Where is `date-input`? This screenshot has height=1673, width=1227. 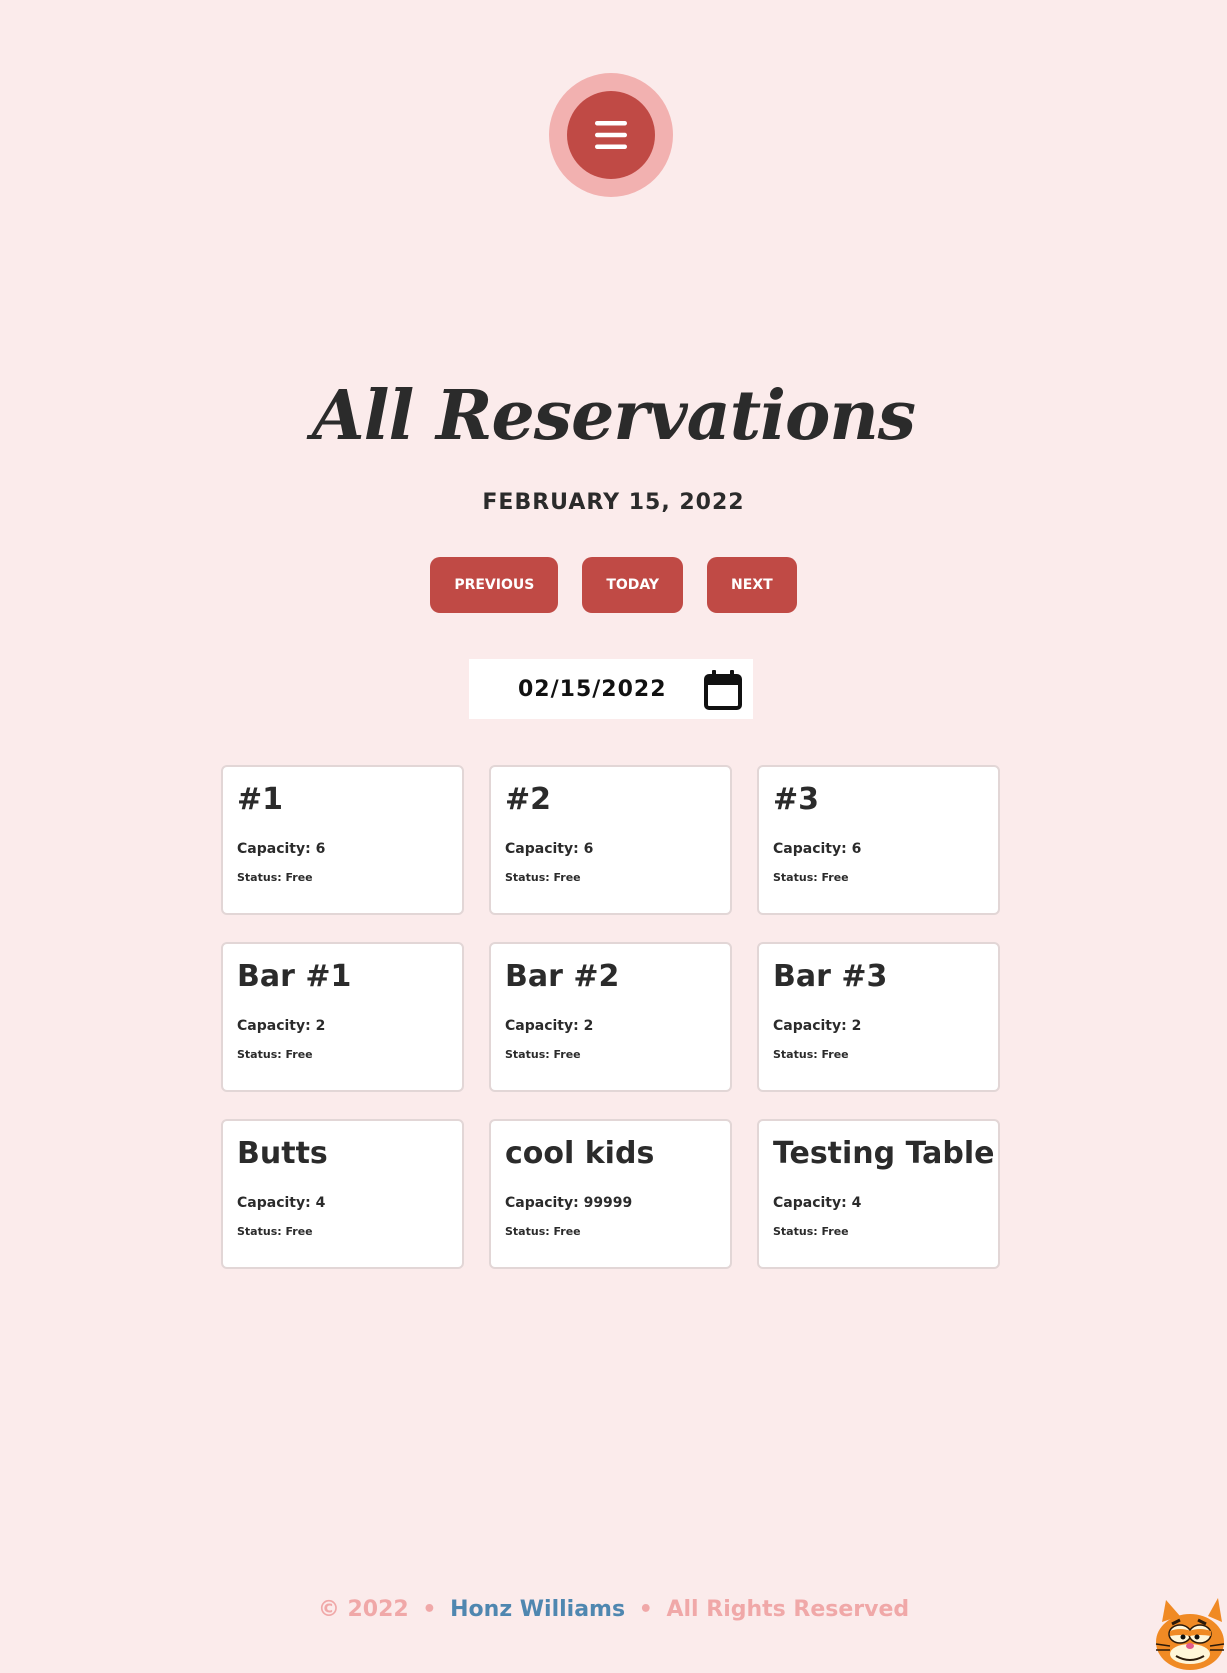 date-input is located at coordinates (618, 689).